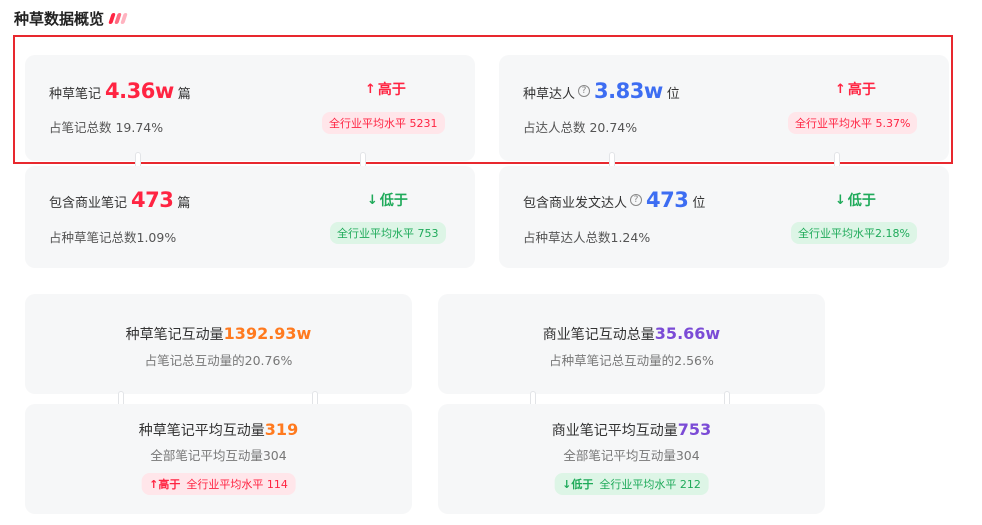 The image size is (982, 525). Describe the element at coordinates (267, 333) in the screenshot. I see `notes-interaction-total-value: 1392.93w` at that location.